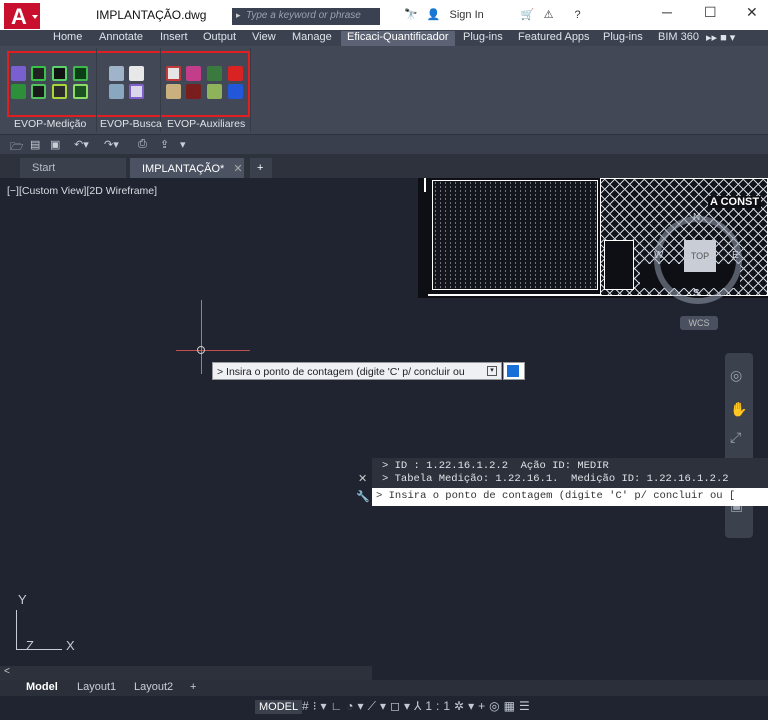  What do you see at coordinates (496, 706) in the screenshot?
I see `isolate-icon: ◎` at bounding box center [496, 706].